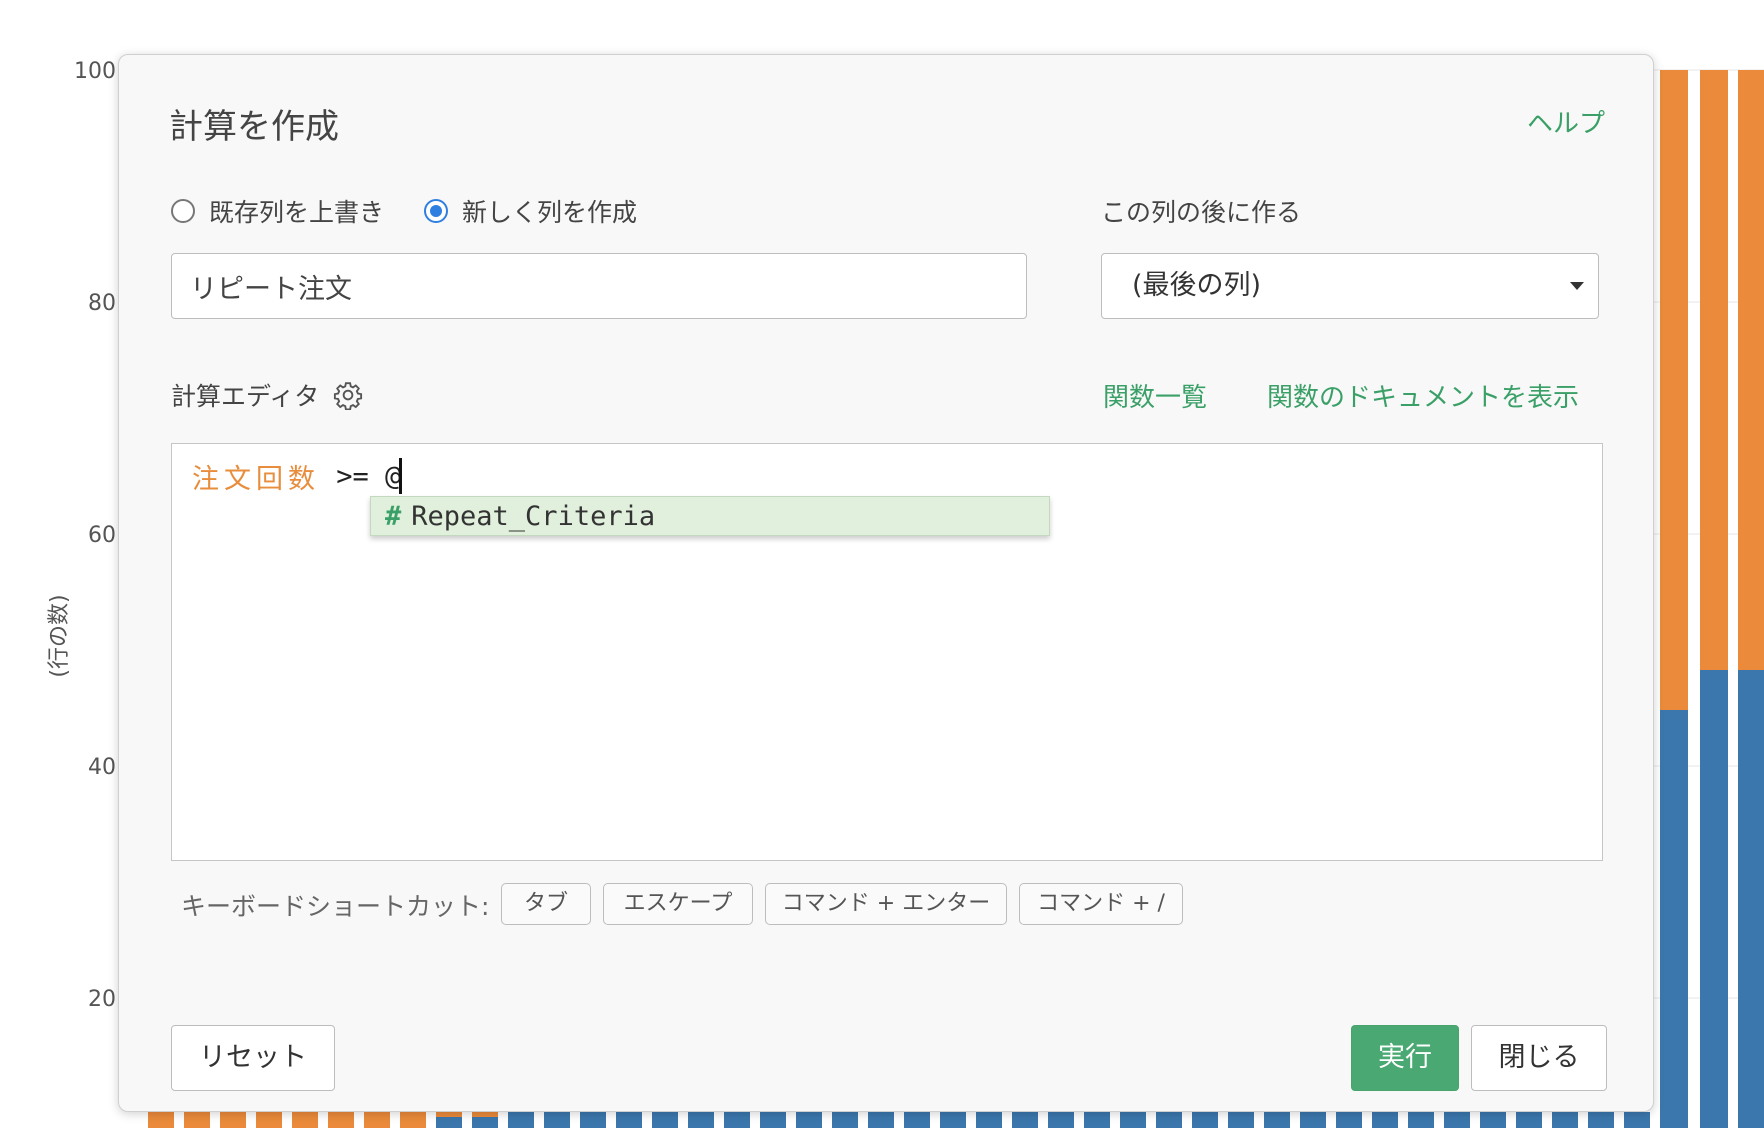 This screenshot has width=1764, height=1128. I want to click on radio-create-new, so click(436, 211).